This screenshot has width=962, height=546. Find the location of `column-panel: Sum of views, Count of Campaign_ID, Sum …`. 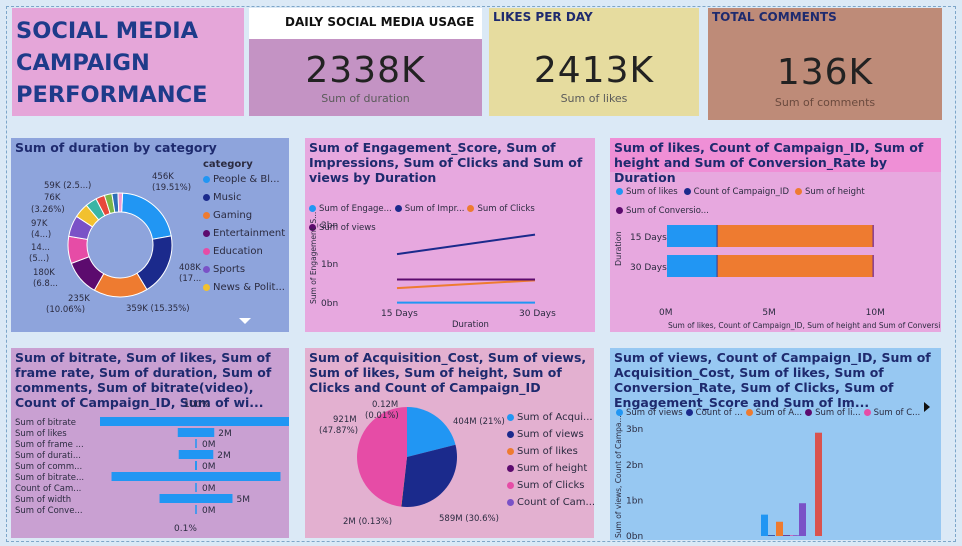

column-panel: Sum of views, Count of Campaign_ID, Sum … is located at coordinates (775, 444).